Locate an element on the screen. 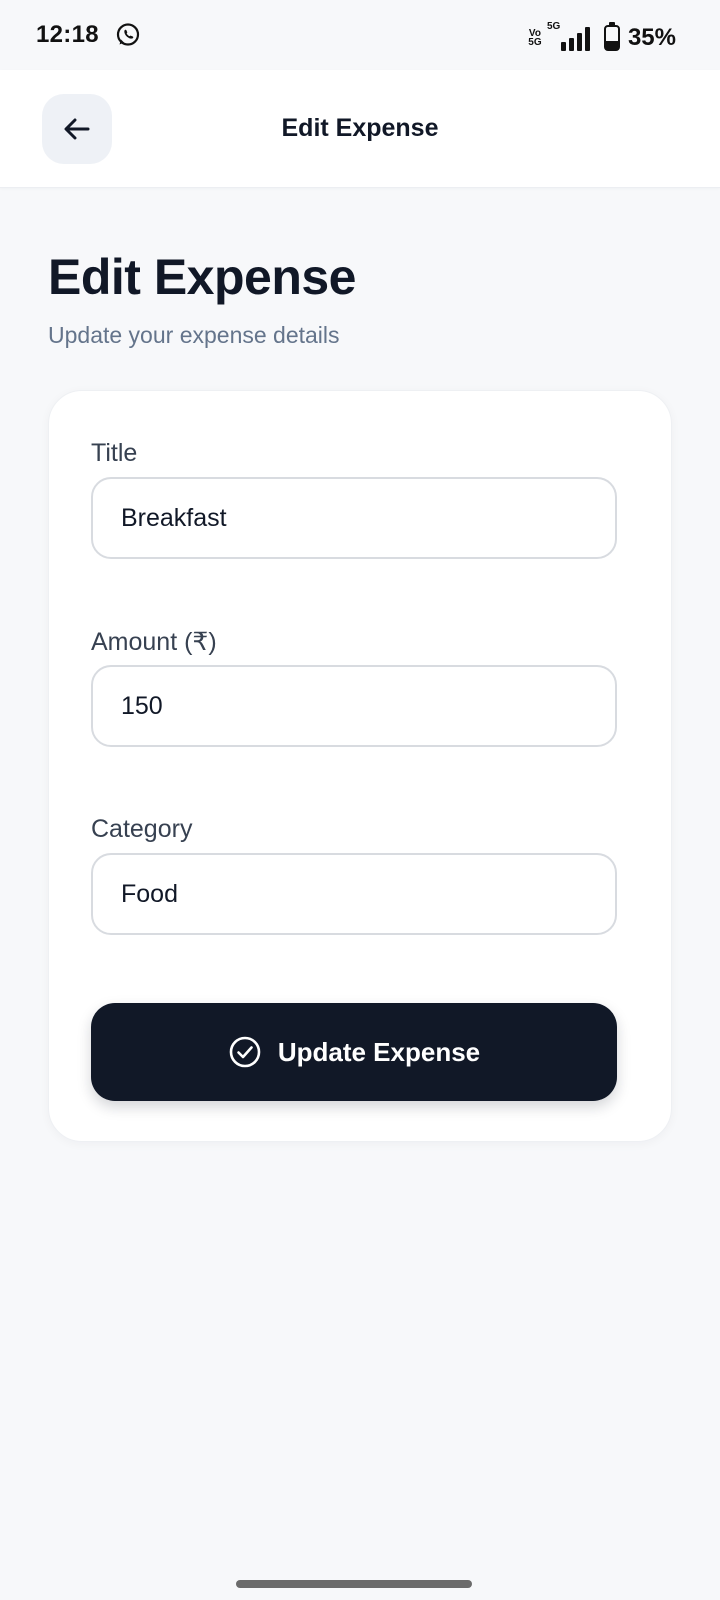 The height and width of the screenshot is (1600, 720). app-bar-title: Edit Expense is located at coordinates (360, 128).